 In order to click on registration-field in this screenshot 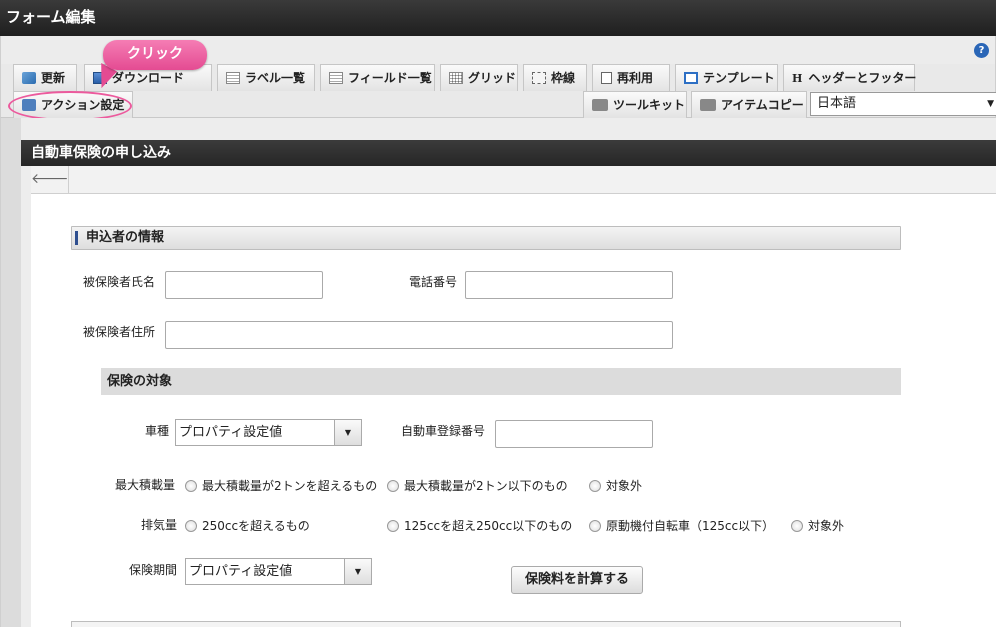, I will do `click(574, 434)`.